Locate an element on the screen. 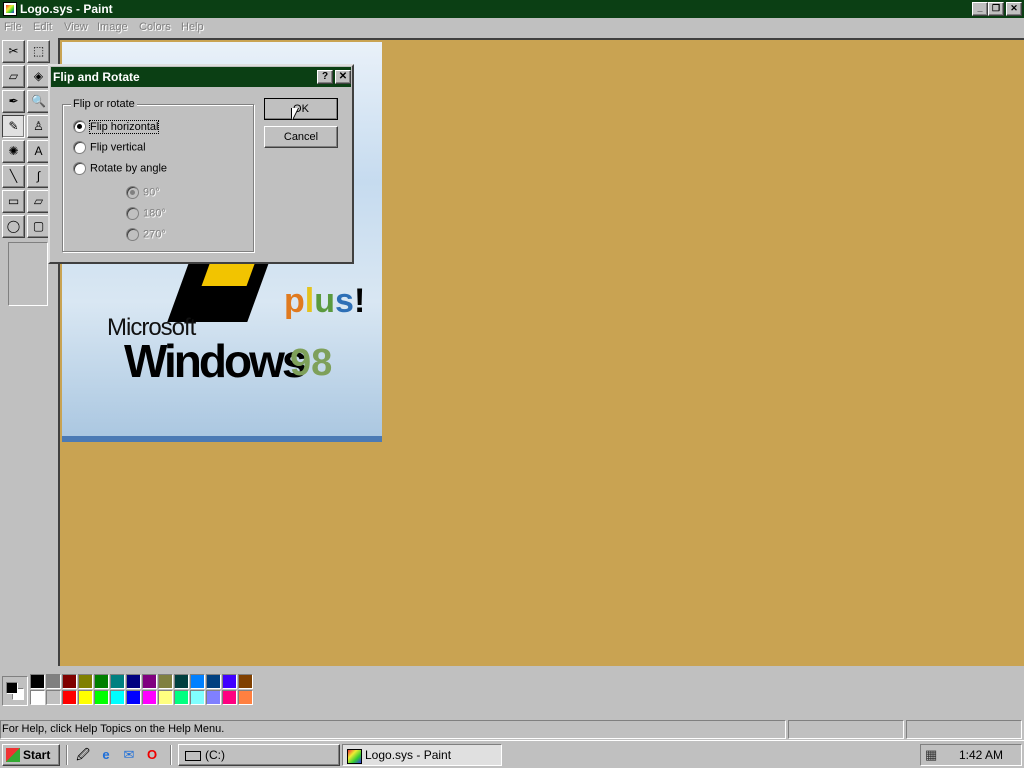 This screenshot has width=1024, height=768. outlook-express-icon: ✉ is located at coordinates (129, 755).